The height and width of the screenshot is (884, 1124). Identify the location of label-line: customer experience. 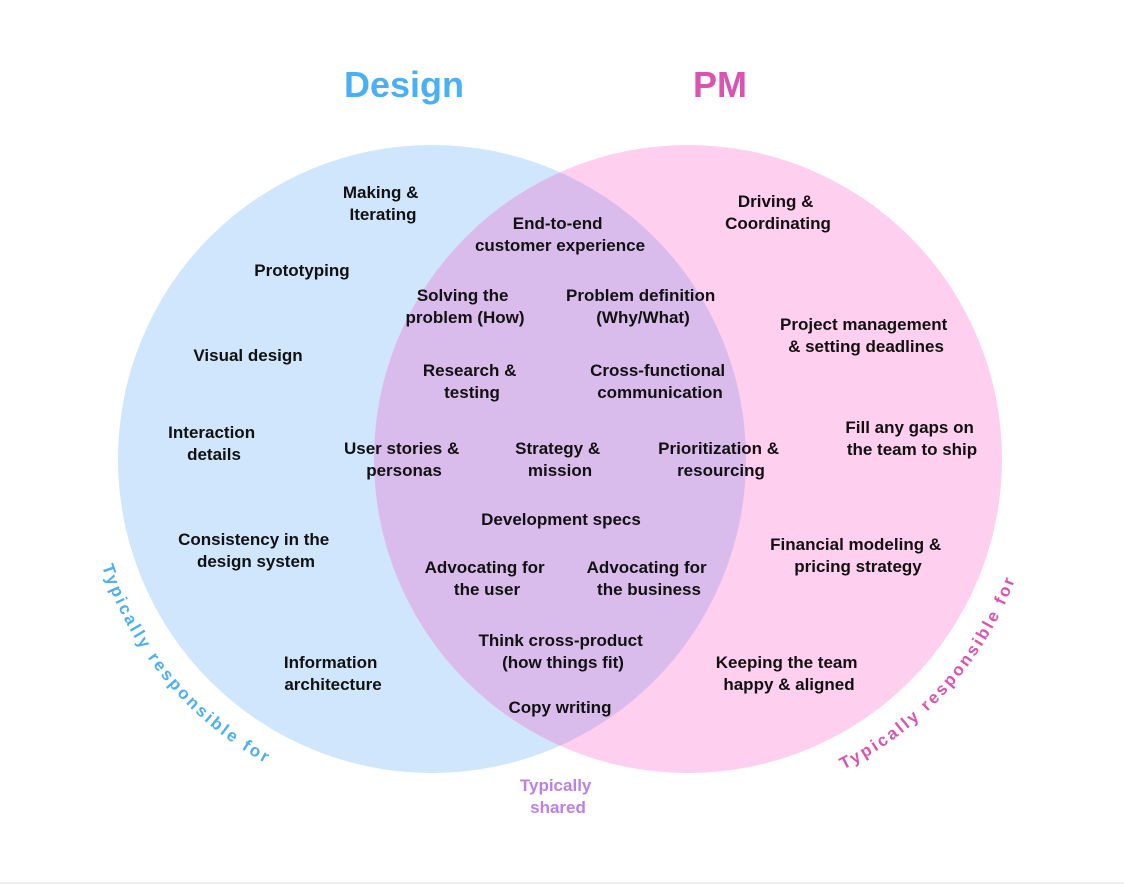
(560, 245).